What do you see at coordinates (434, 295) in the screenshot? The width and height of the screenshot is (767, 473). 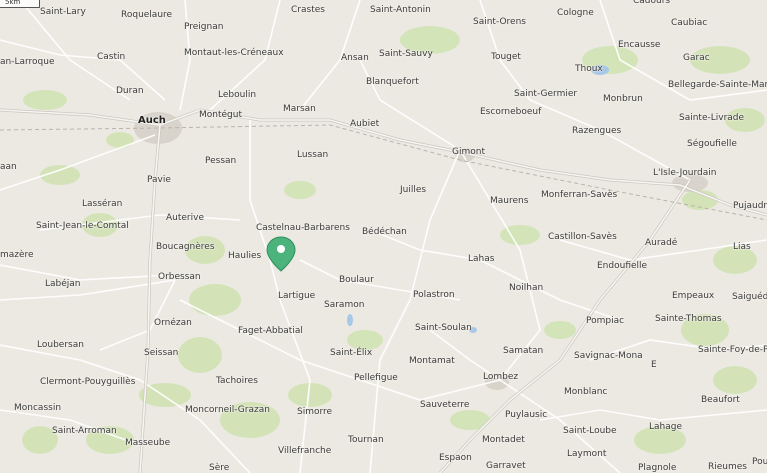 I see `place-label-polastron: Polastron` at bounding box center [434, 295].